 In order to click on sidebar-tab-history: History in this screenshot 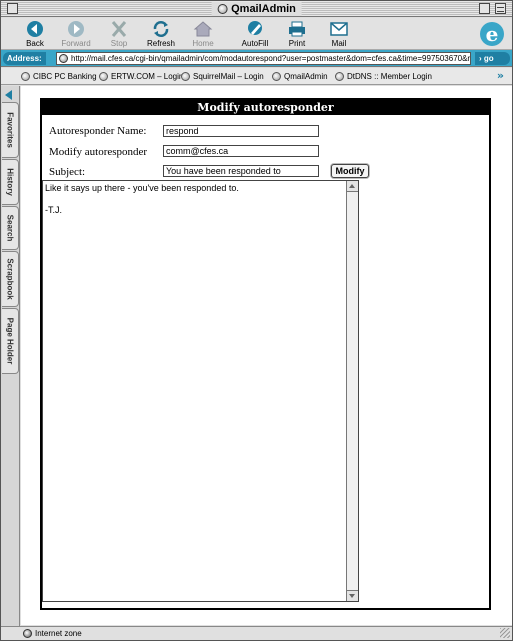, I will do `click(10, 182)`.